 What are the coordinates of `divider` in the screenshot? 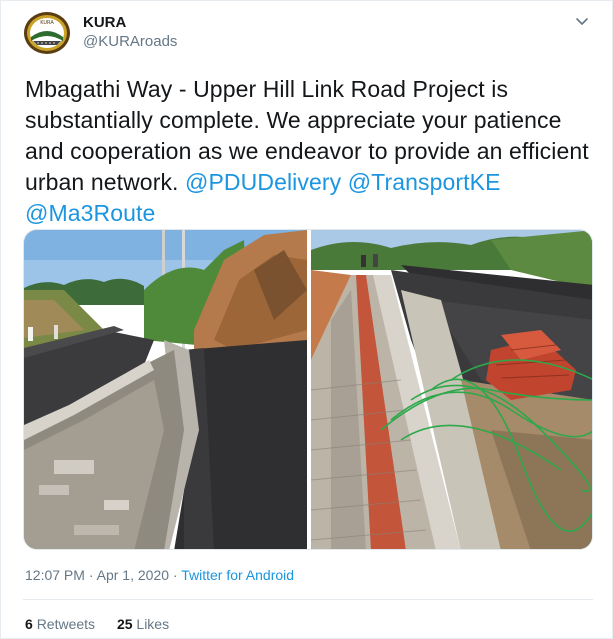 It's located at (308, 599).